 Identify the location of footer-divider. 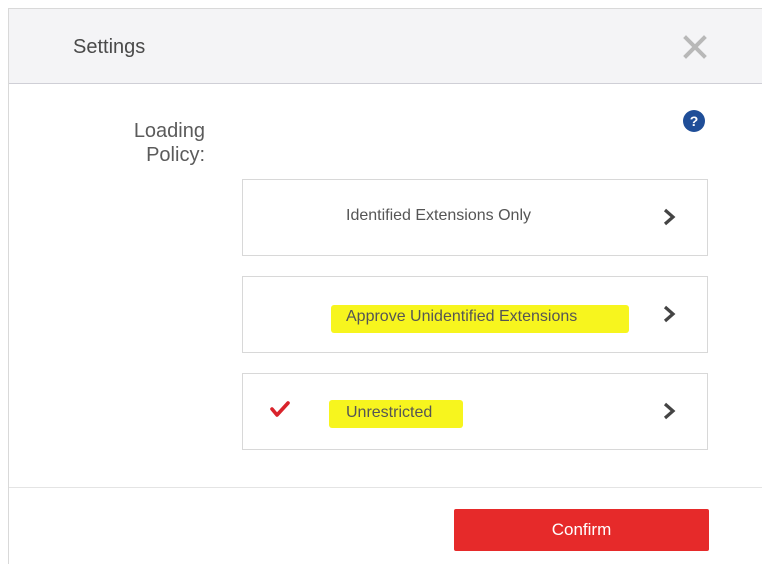
(385, 487).